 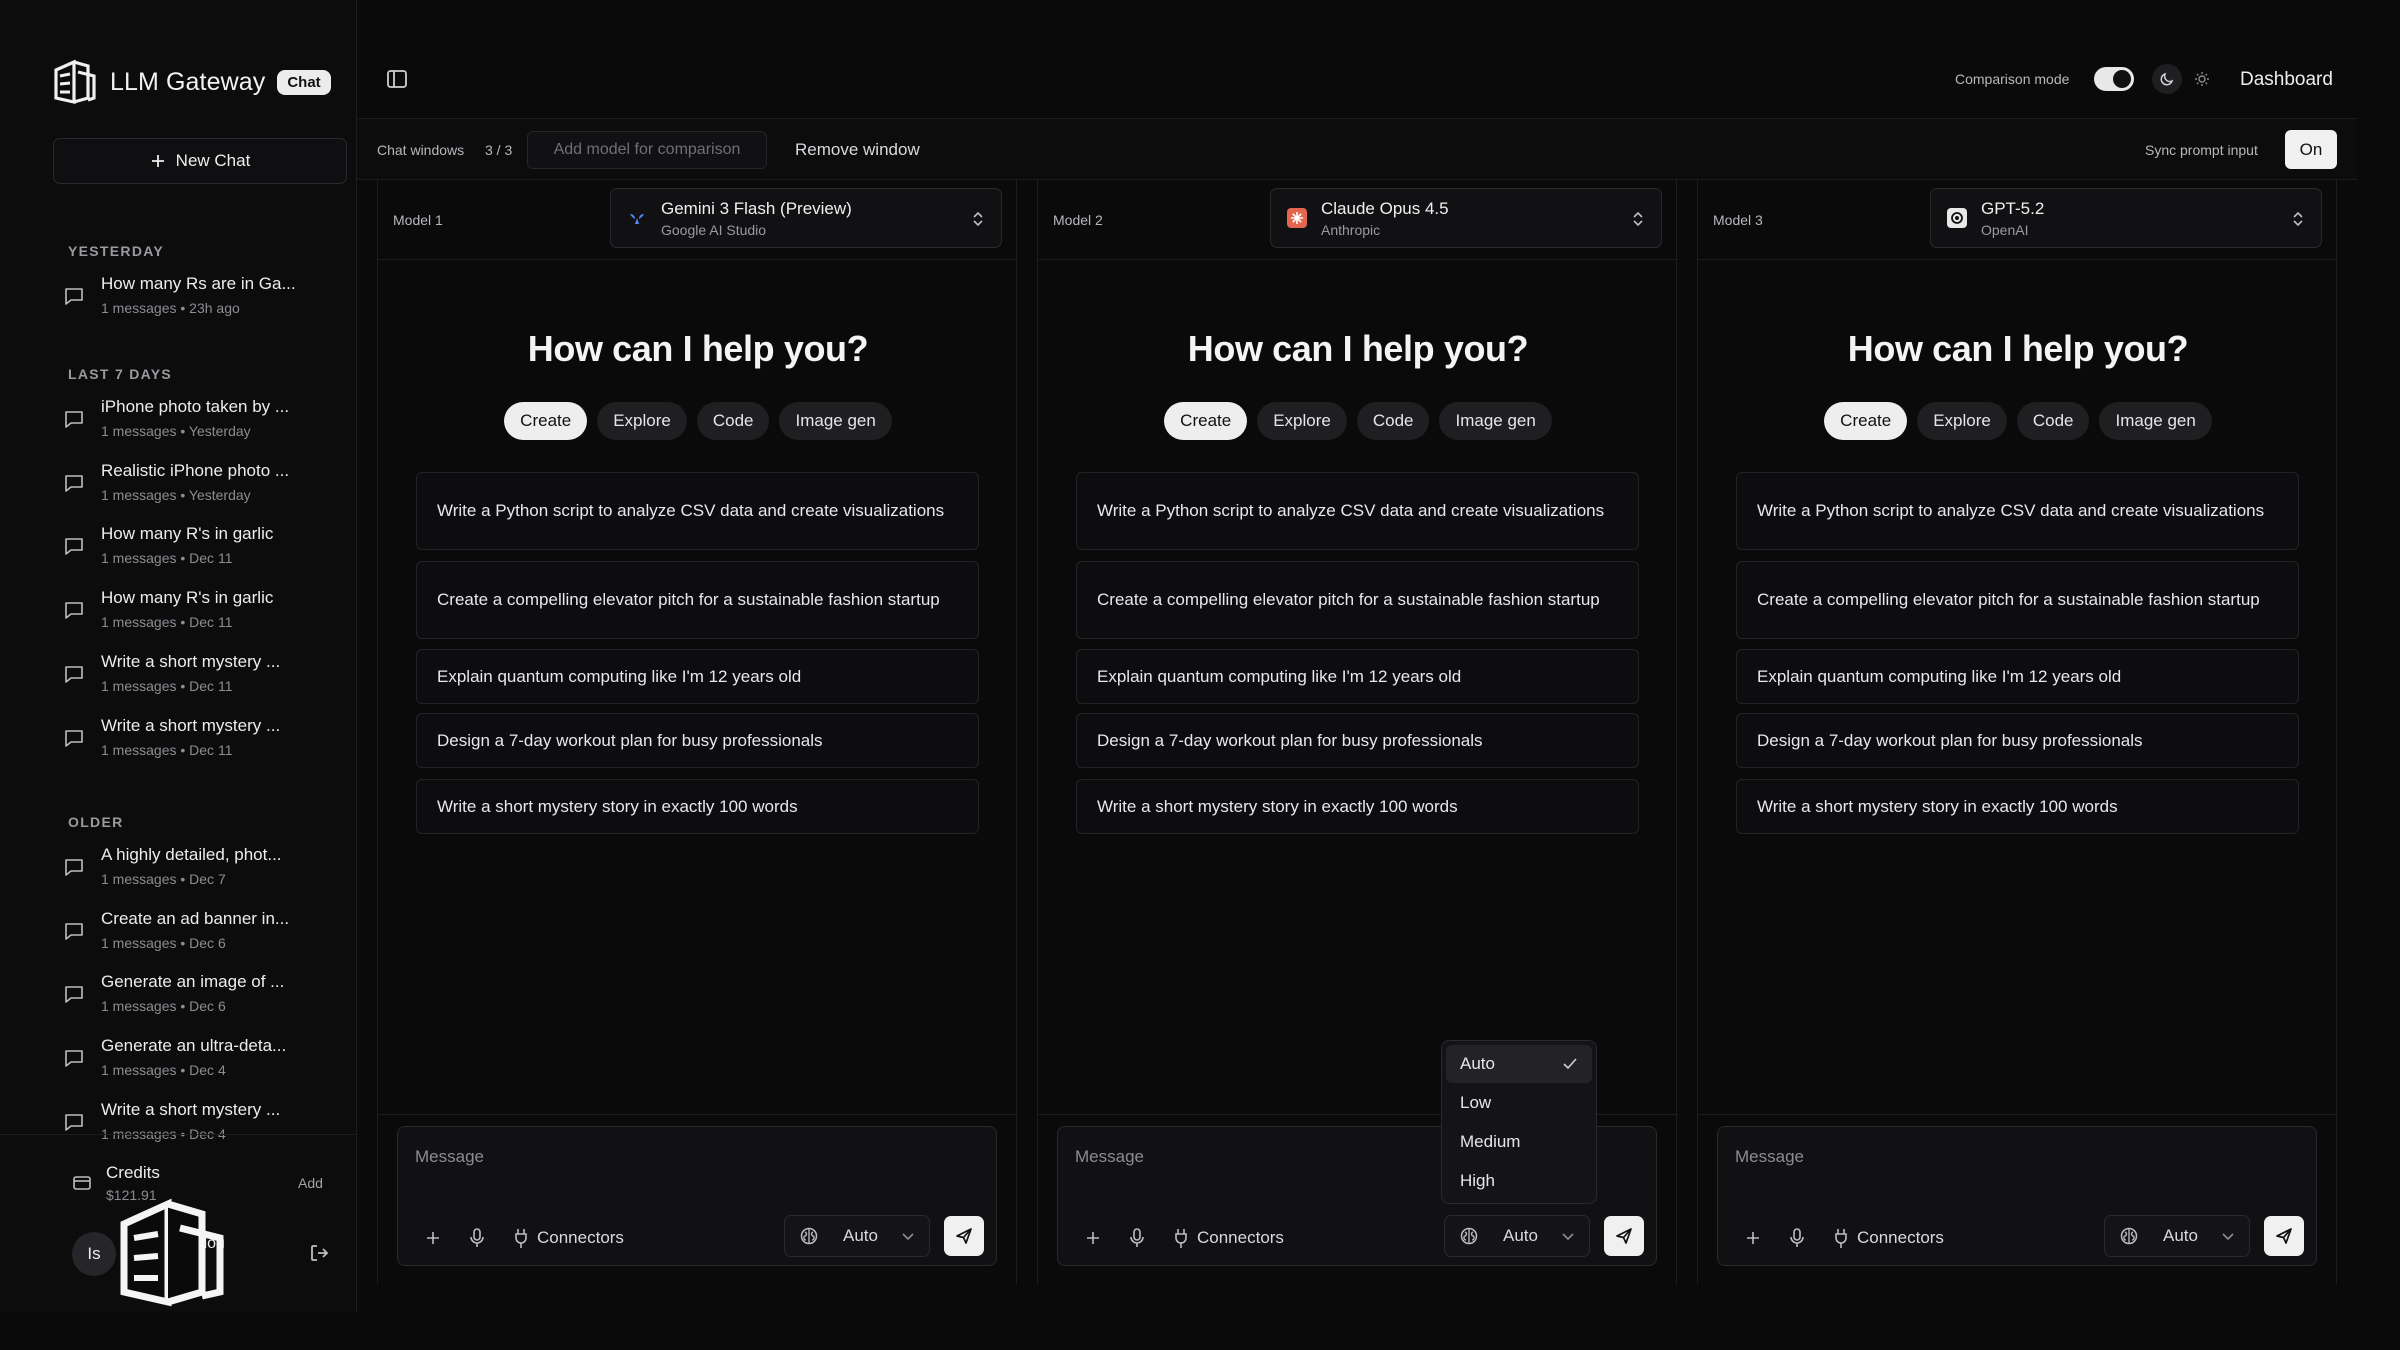 I want to click on dashboard-link: Dashboard, so click(x=2286, y=80).